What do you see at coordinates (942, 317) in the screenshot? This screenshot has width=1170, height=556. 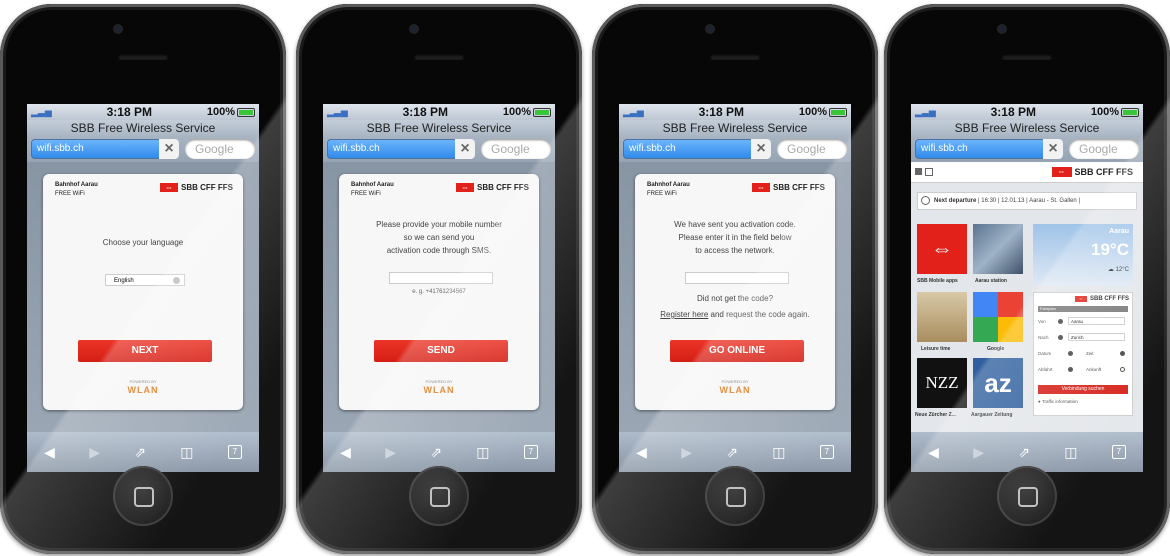 I see `leisure-time-tile` at bounding box center [942, 317].